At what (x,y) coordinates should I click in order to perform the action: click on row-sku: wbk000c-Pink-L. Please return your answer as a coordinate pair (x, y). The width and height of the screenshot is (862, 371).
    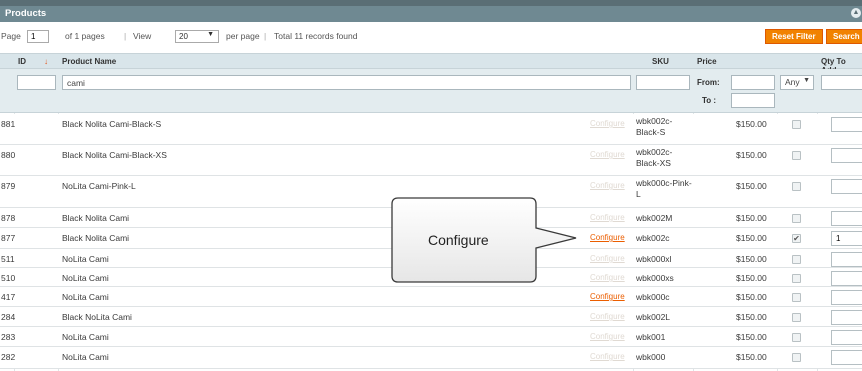
    Looking at the image, I should click on (664, 188).